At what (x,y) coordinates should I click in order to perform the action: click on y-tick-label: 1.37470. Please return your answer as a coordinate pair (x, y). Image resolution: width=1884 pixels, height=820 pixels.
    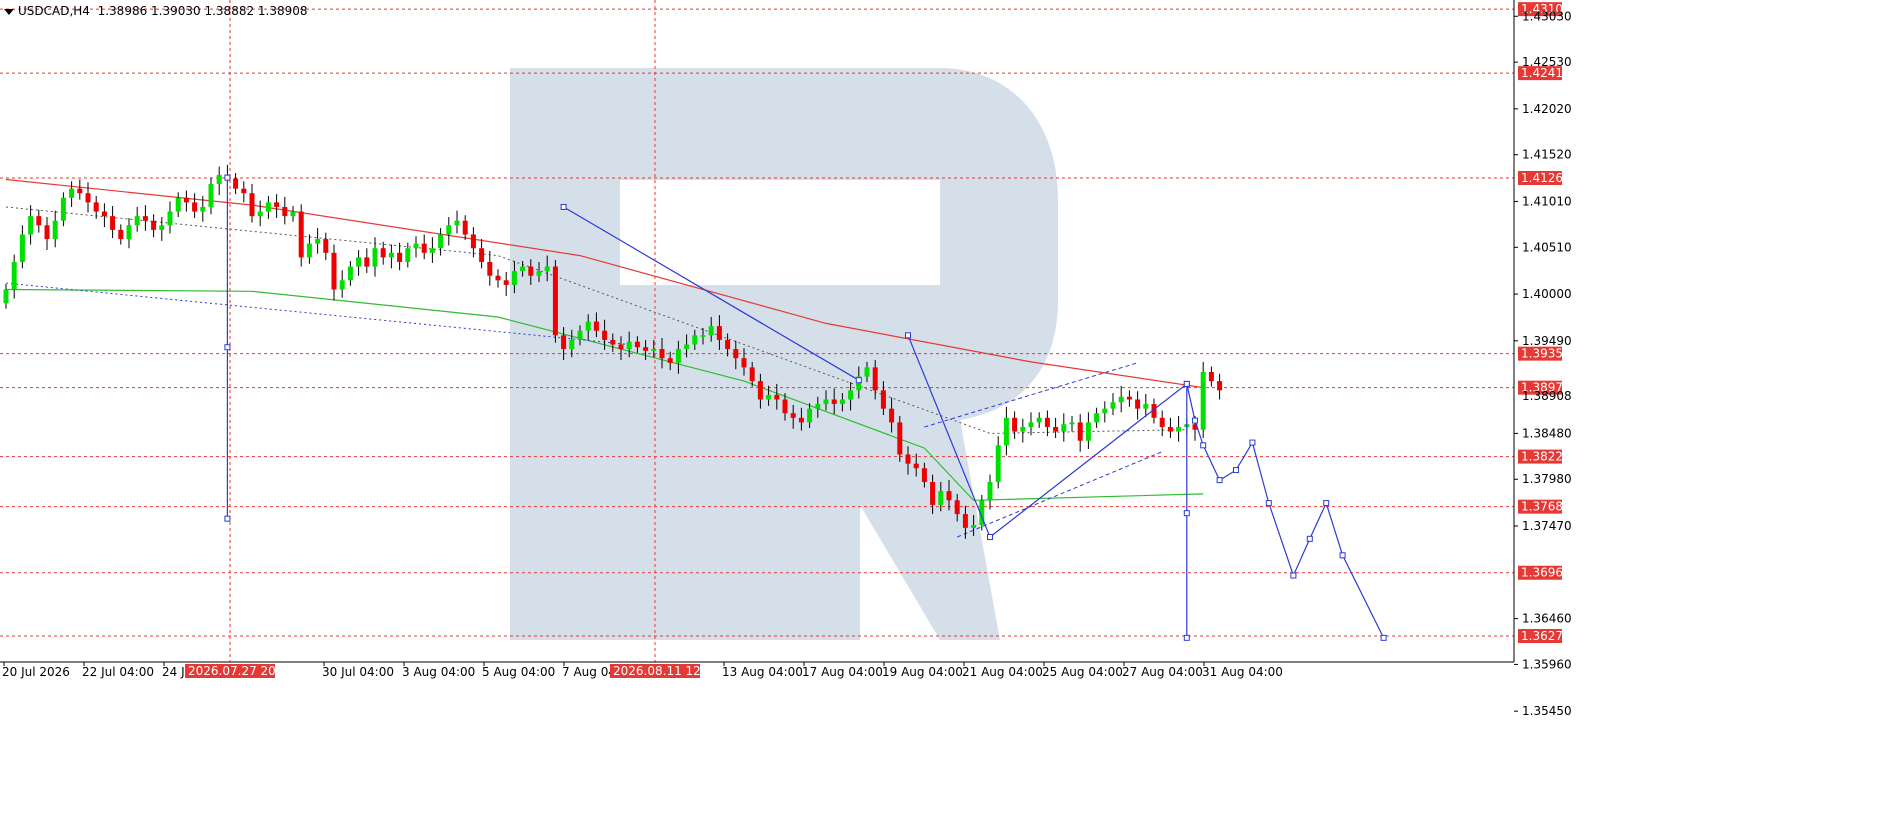
    Looking at the image, I should click on (1547, 526).